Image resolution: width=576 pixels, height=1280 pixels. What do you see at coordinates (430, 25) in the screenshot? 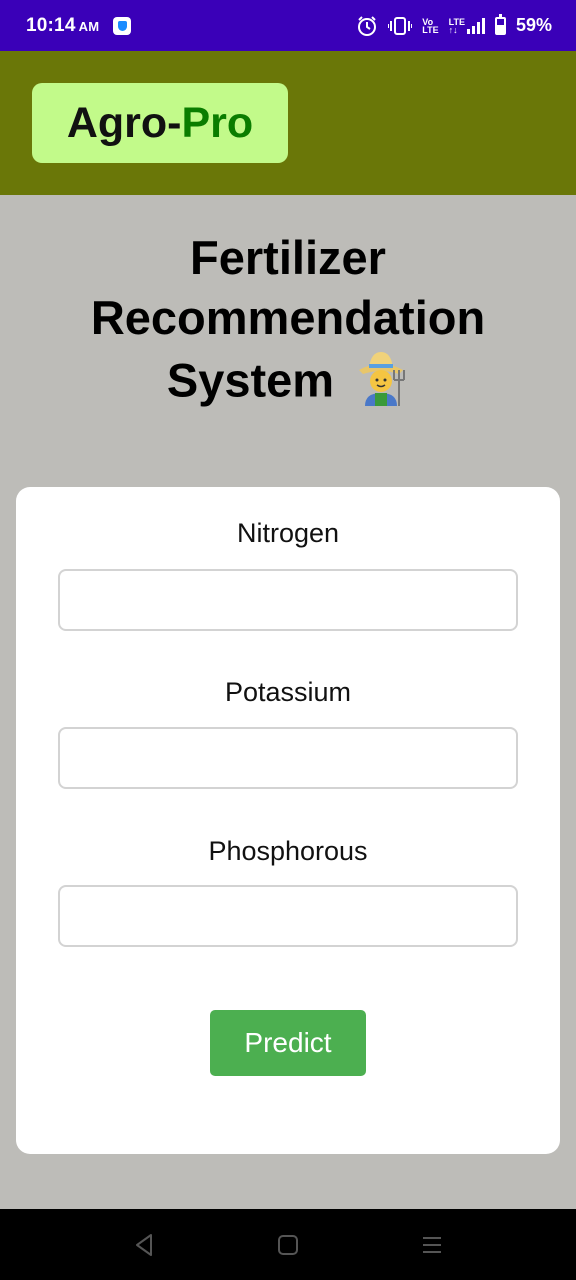
I see `volte-icon: Vo LTE` at bounding box center [430, 25].